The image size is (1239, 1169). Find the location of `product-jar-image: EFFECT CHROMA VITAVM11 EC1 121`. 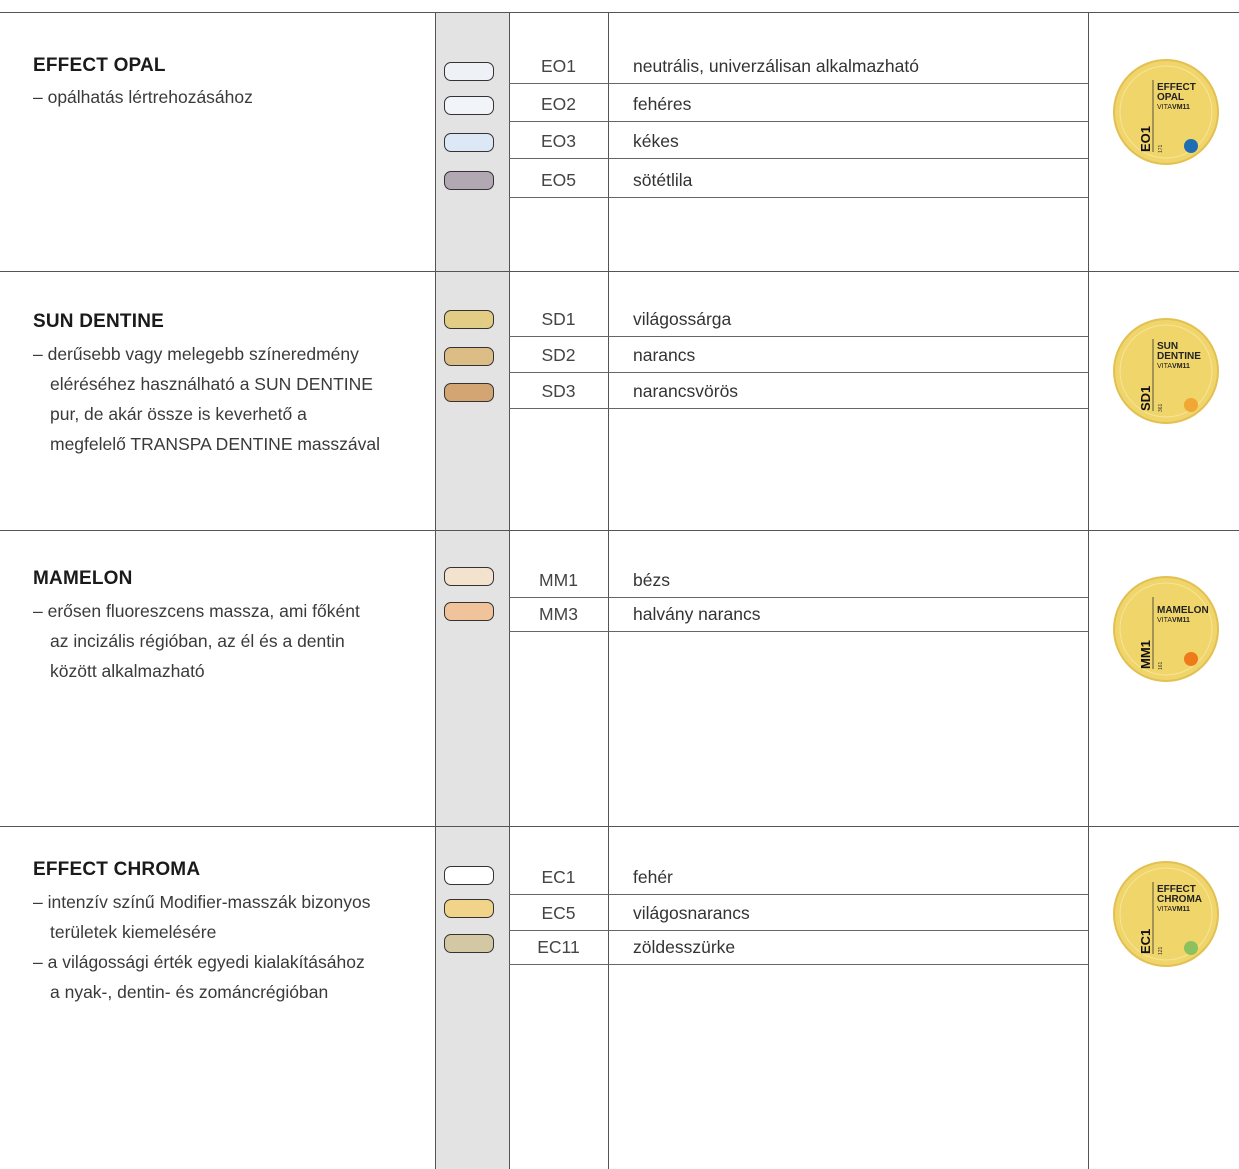

product-jar-image: EFFECT CHROMA VITAVM11 EC1 121 is located at coordinates (1166, 914).